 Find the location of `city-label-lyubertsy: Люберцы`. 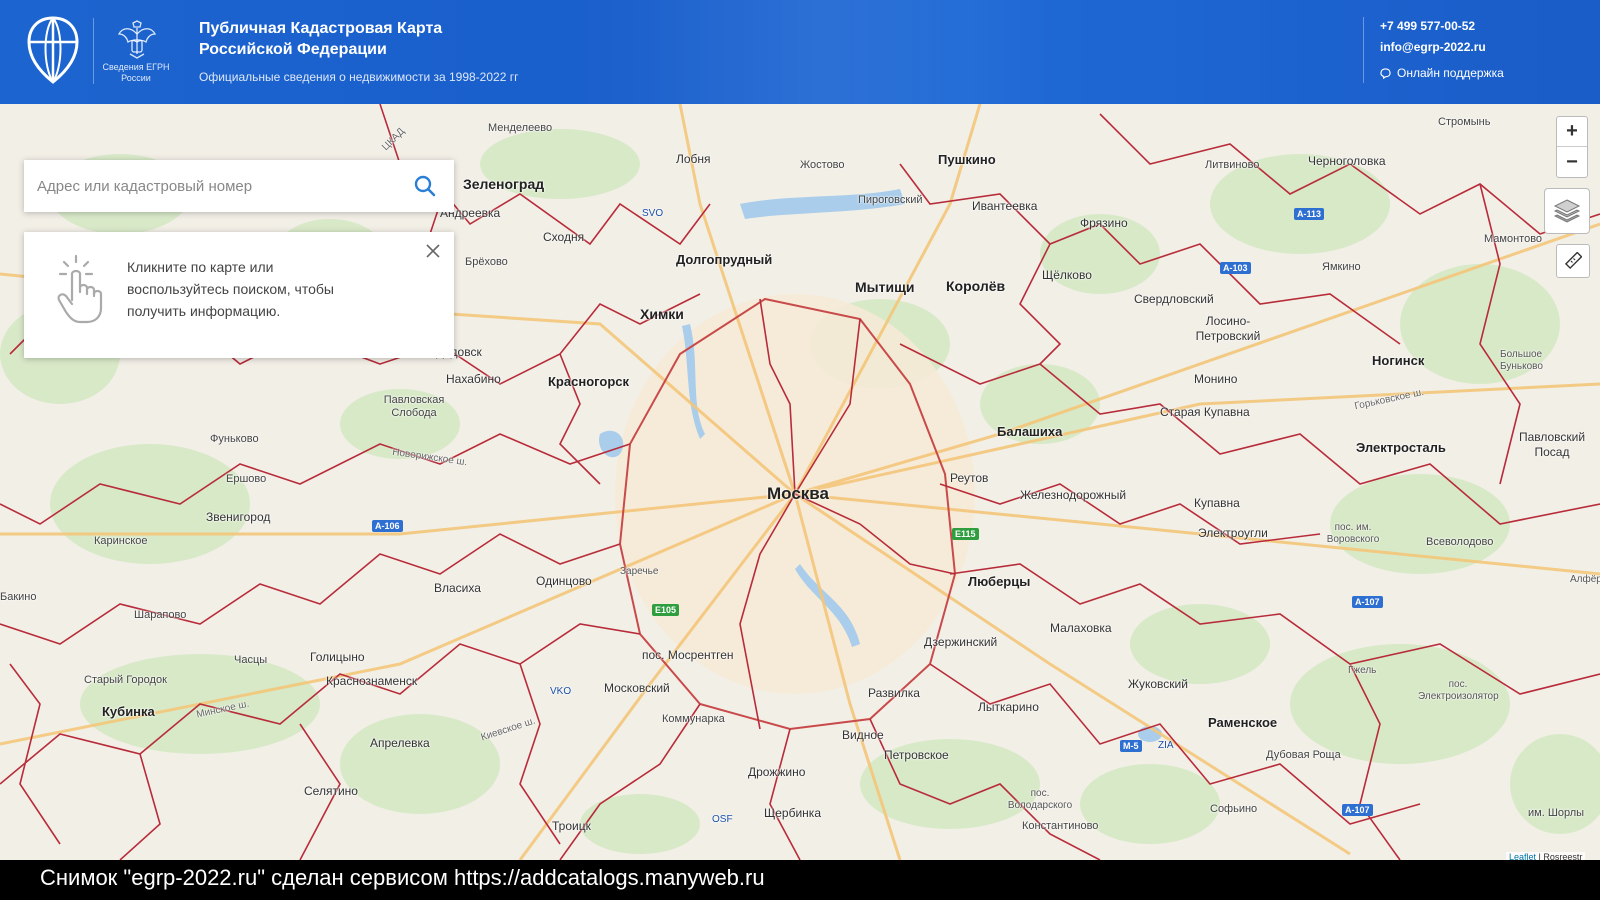

city-label-lyubertsy: Люберцы is located at coordinates (999, 581).